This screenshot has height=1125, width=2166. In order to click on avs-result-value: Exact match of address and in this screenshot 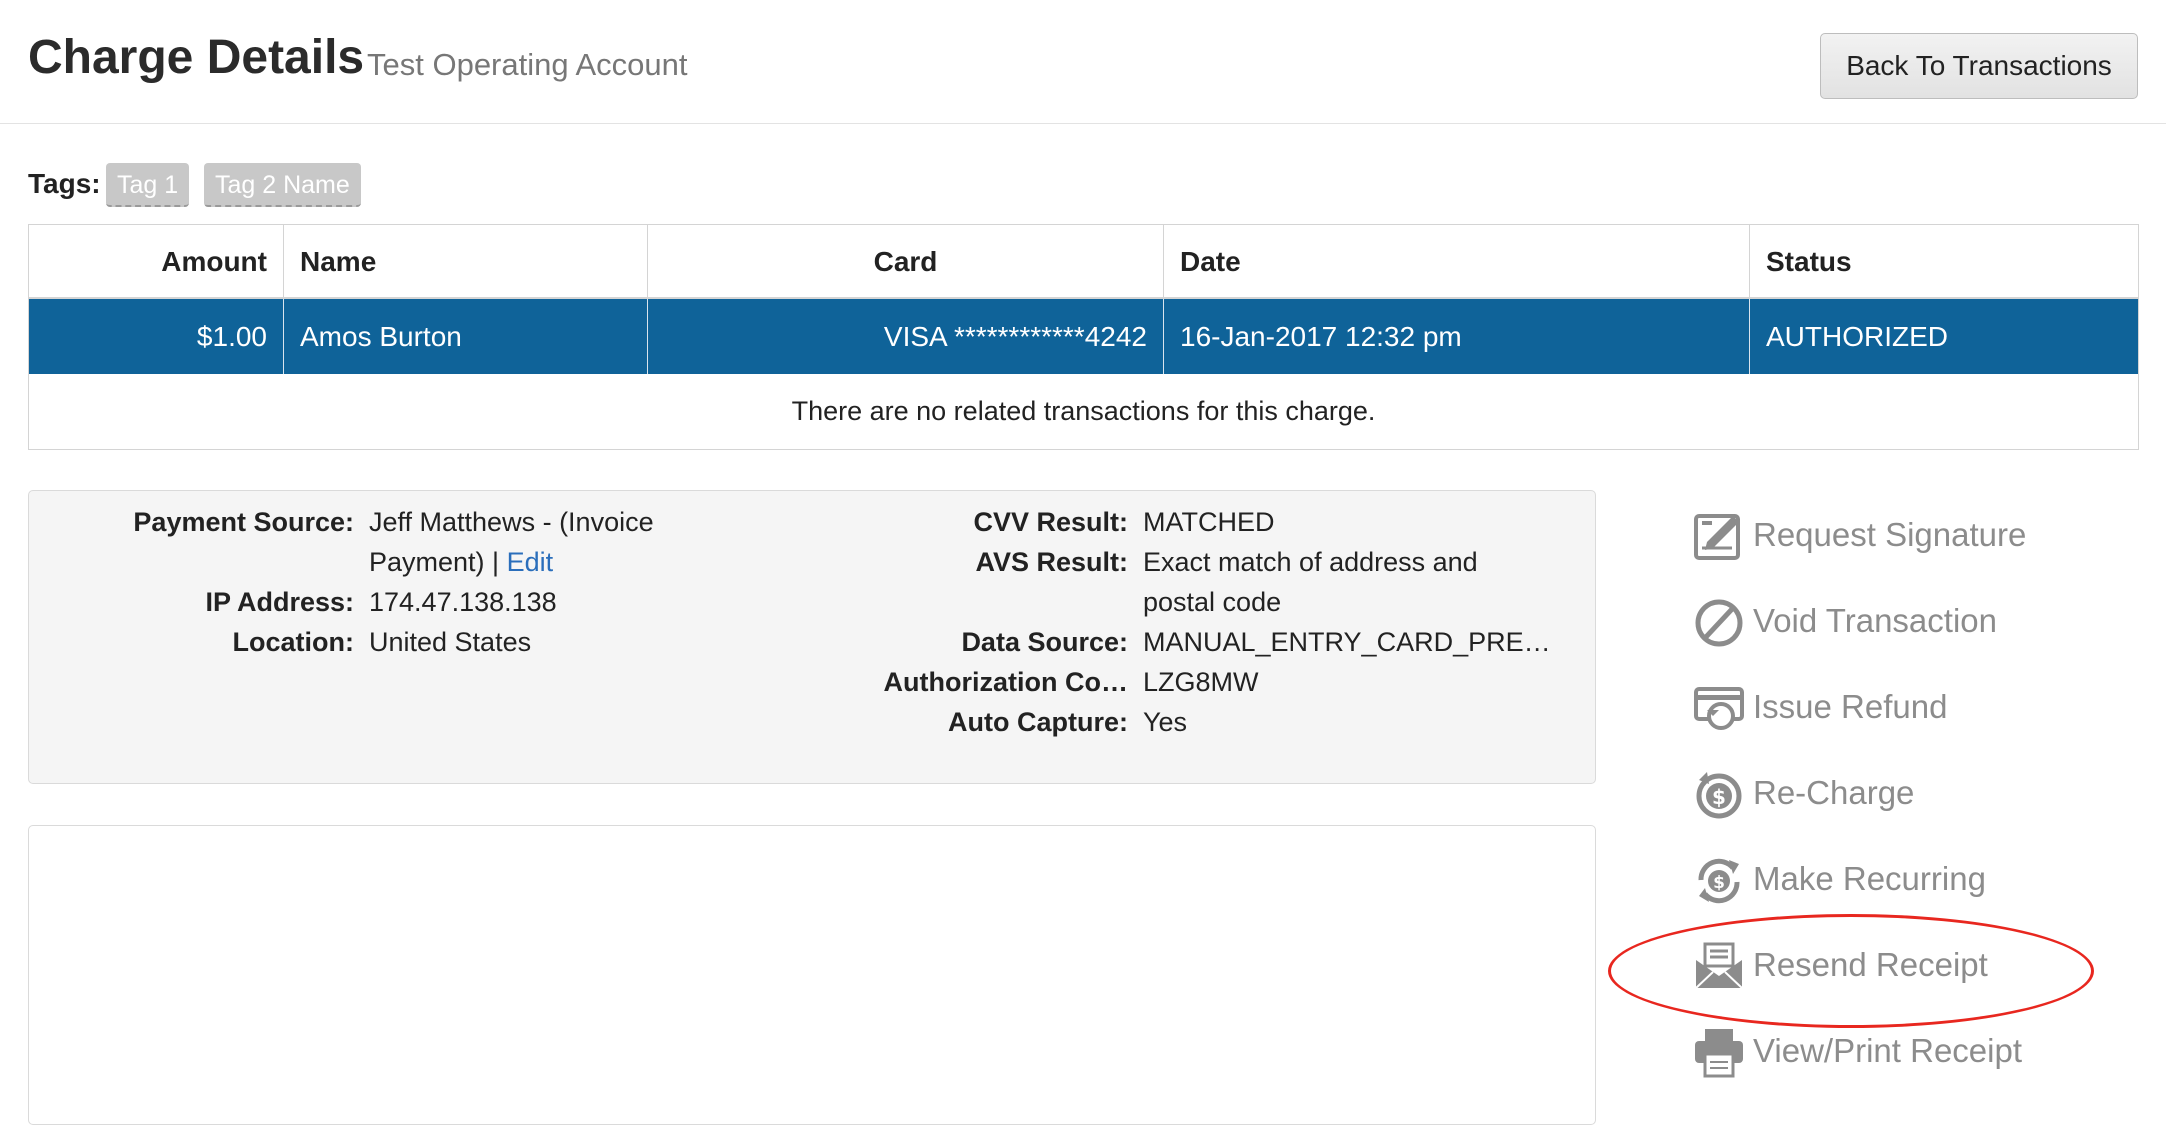, I will do `click(1310, 562)`.